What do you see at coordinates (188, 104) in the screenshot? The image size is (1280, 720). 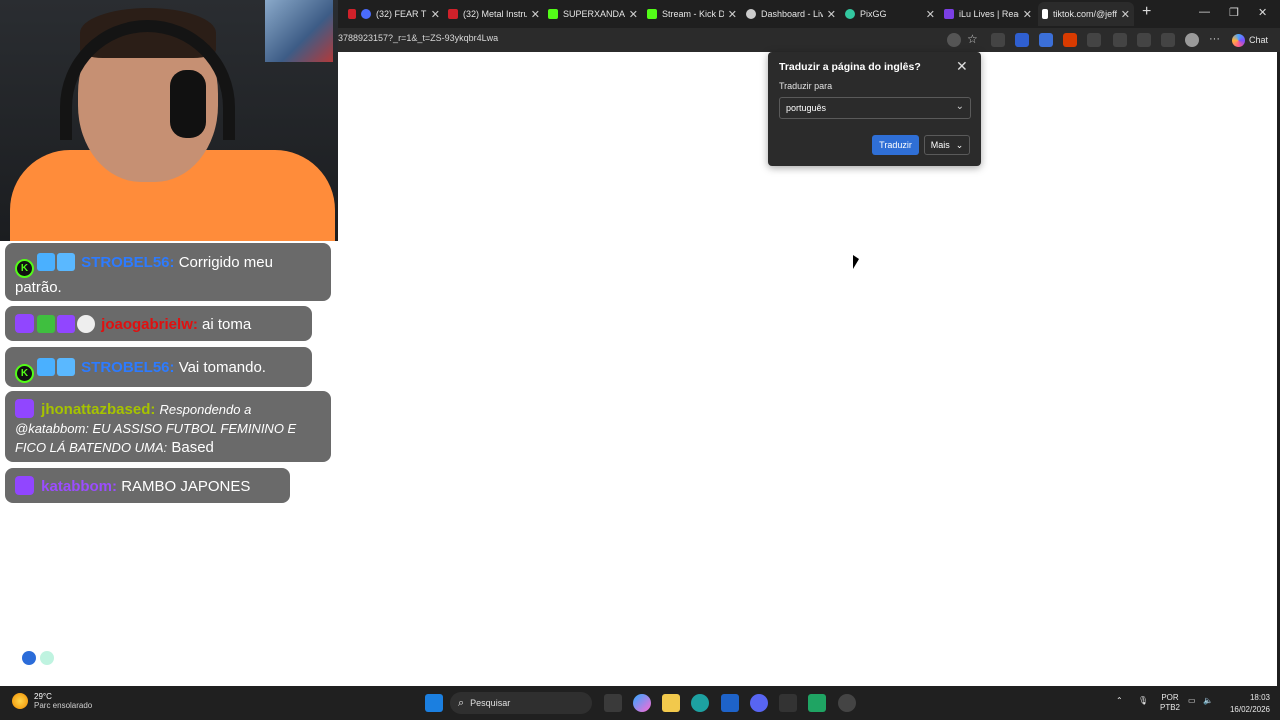 I see `headphone-earcup` at bounding box center [188, 104].